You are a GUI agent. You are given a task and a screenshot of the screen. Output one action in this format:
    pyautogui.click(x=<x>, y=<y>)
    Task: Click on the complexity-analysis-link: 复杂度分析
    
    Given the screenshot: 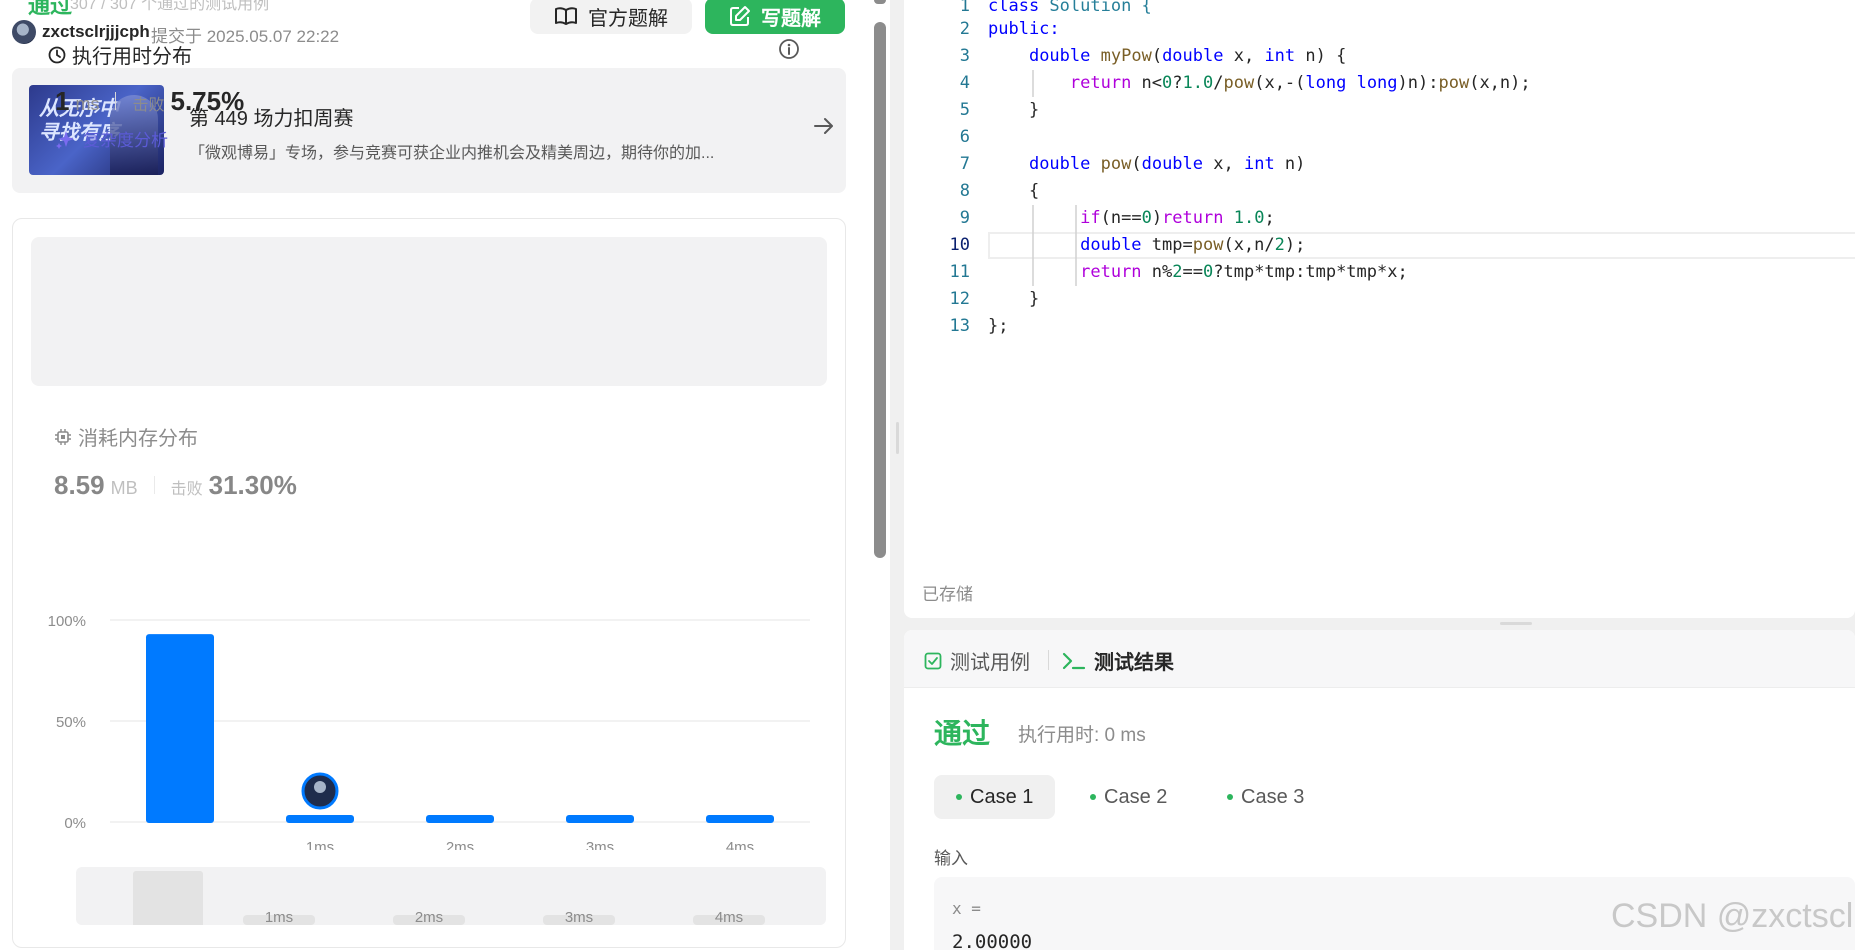 What is the action you would take?
    pyautogui.click(x=111, y=138)
    